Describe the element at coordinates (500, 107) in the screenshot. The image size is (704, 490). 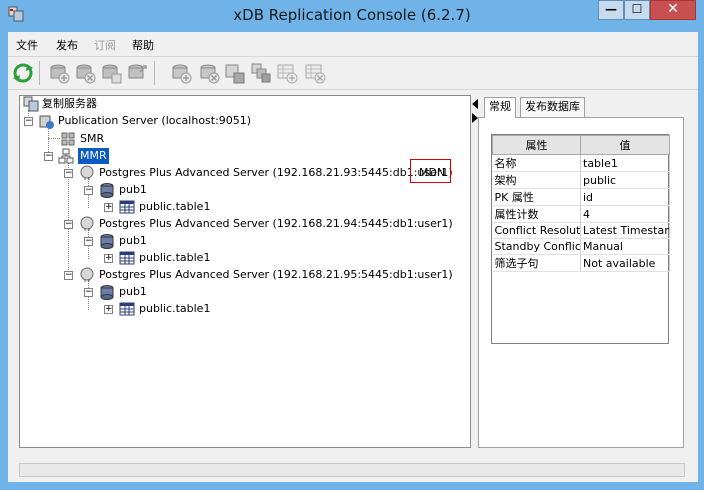
I see `tab-general: 常规` at that location.